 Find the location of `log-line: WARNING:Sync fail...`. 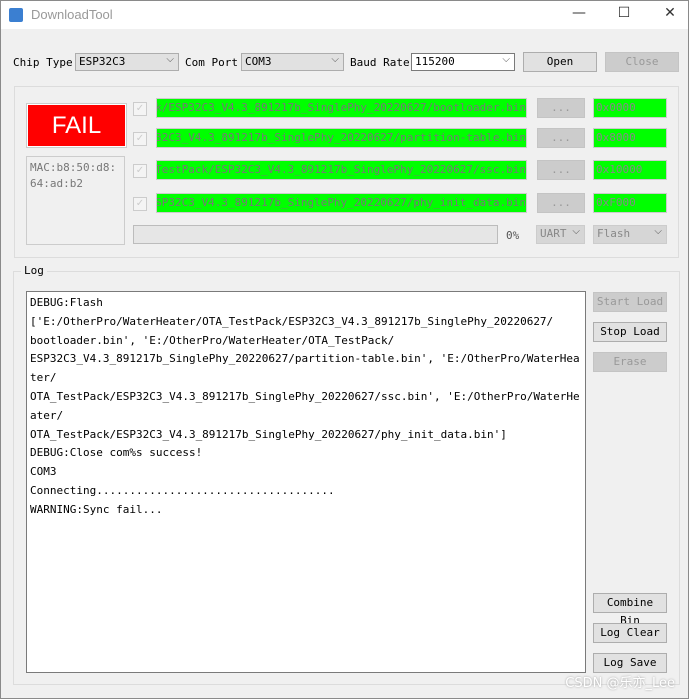

log-line: WARNING:Sync fail... is located at coordinates (96, 509).